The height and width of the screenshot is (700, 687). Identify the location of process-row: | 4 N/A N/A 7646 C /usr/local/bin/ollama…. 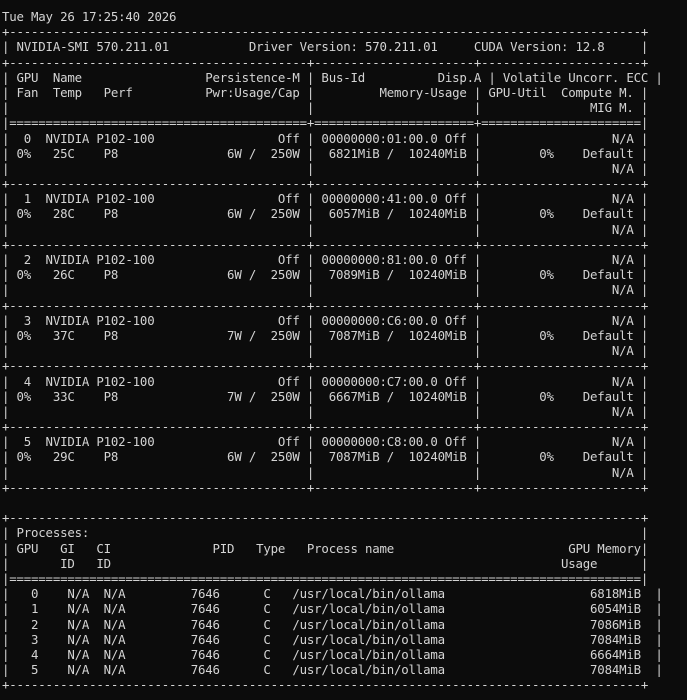
(332, 654).